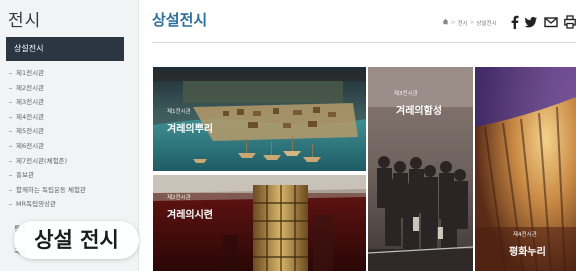 The image size is (576, 271). What do you see at coordinates (70, 73) in the screenshot?
I see `sidebar-item-hall1: 제1전시관` at bounding box center [70, 73].